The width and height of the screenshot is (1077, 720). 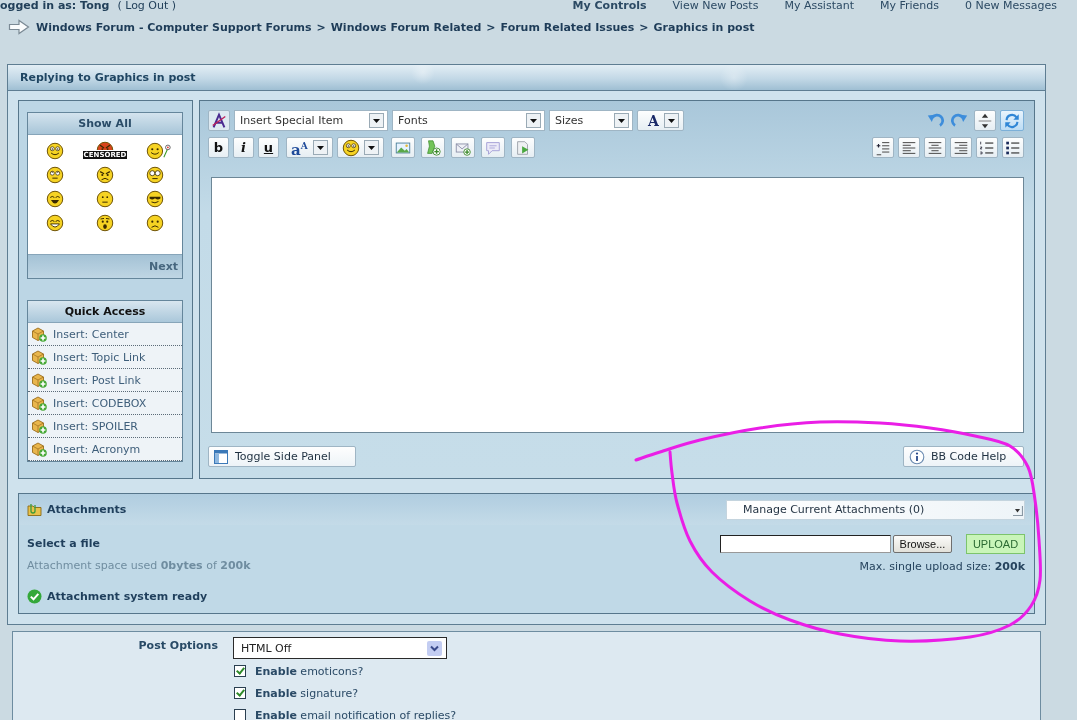 What do you see at coordinates (1012, 120) in the screenshot?
I see `refresh-icon` at bounding box center [1012, 120].